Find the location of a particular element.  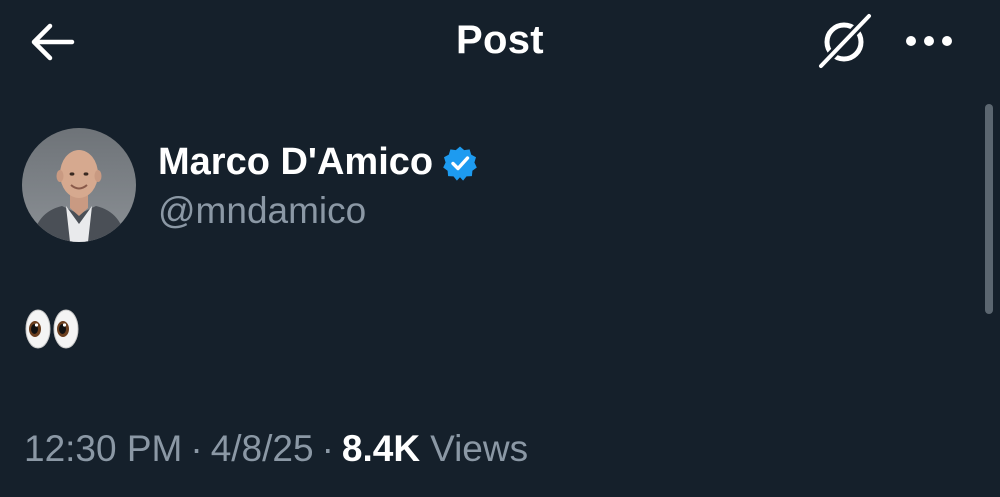

grok-button is located at coordinates (845, 41).